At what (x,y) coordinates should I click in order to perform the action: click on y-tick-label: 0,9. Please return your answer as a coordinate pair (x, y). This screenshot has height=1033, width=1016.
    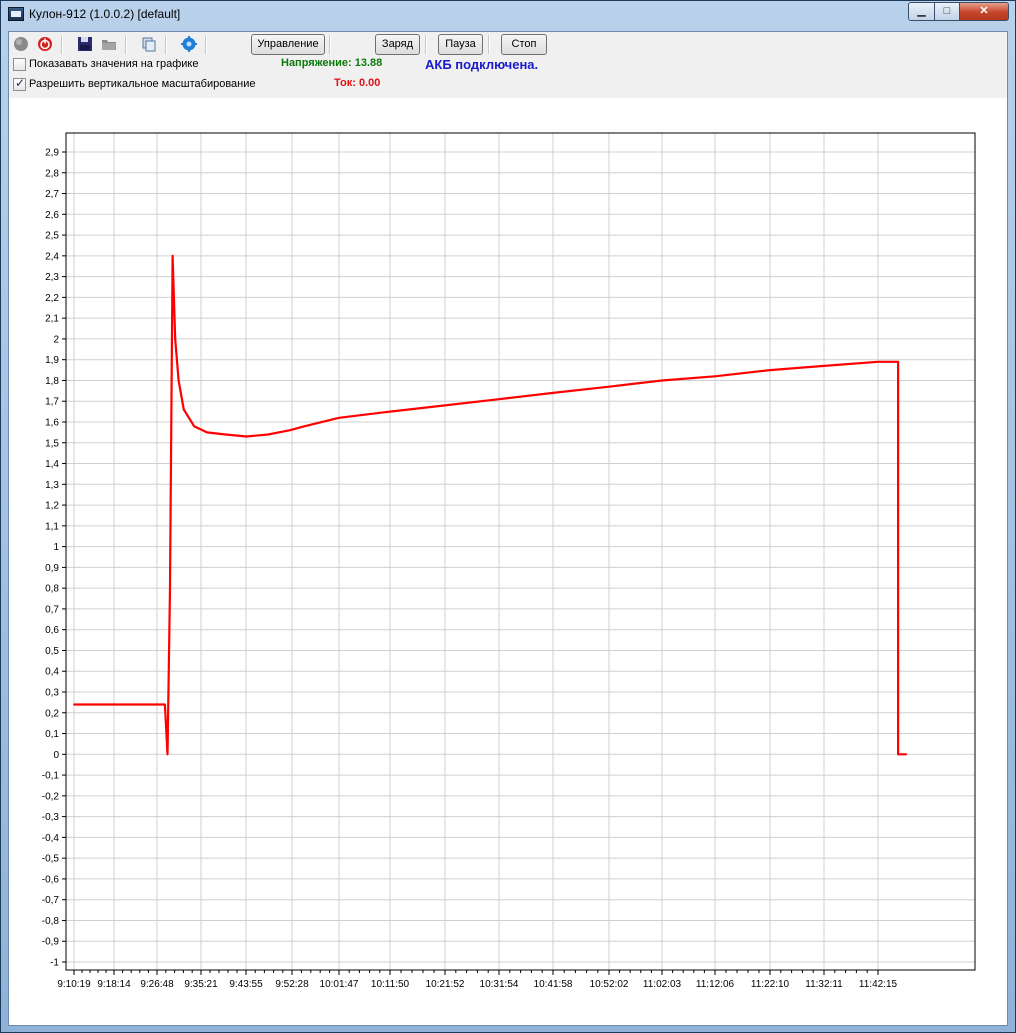
    Looking at the image, I should click on (52, 568).